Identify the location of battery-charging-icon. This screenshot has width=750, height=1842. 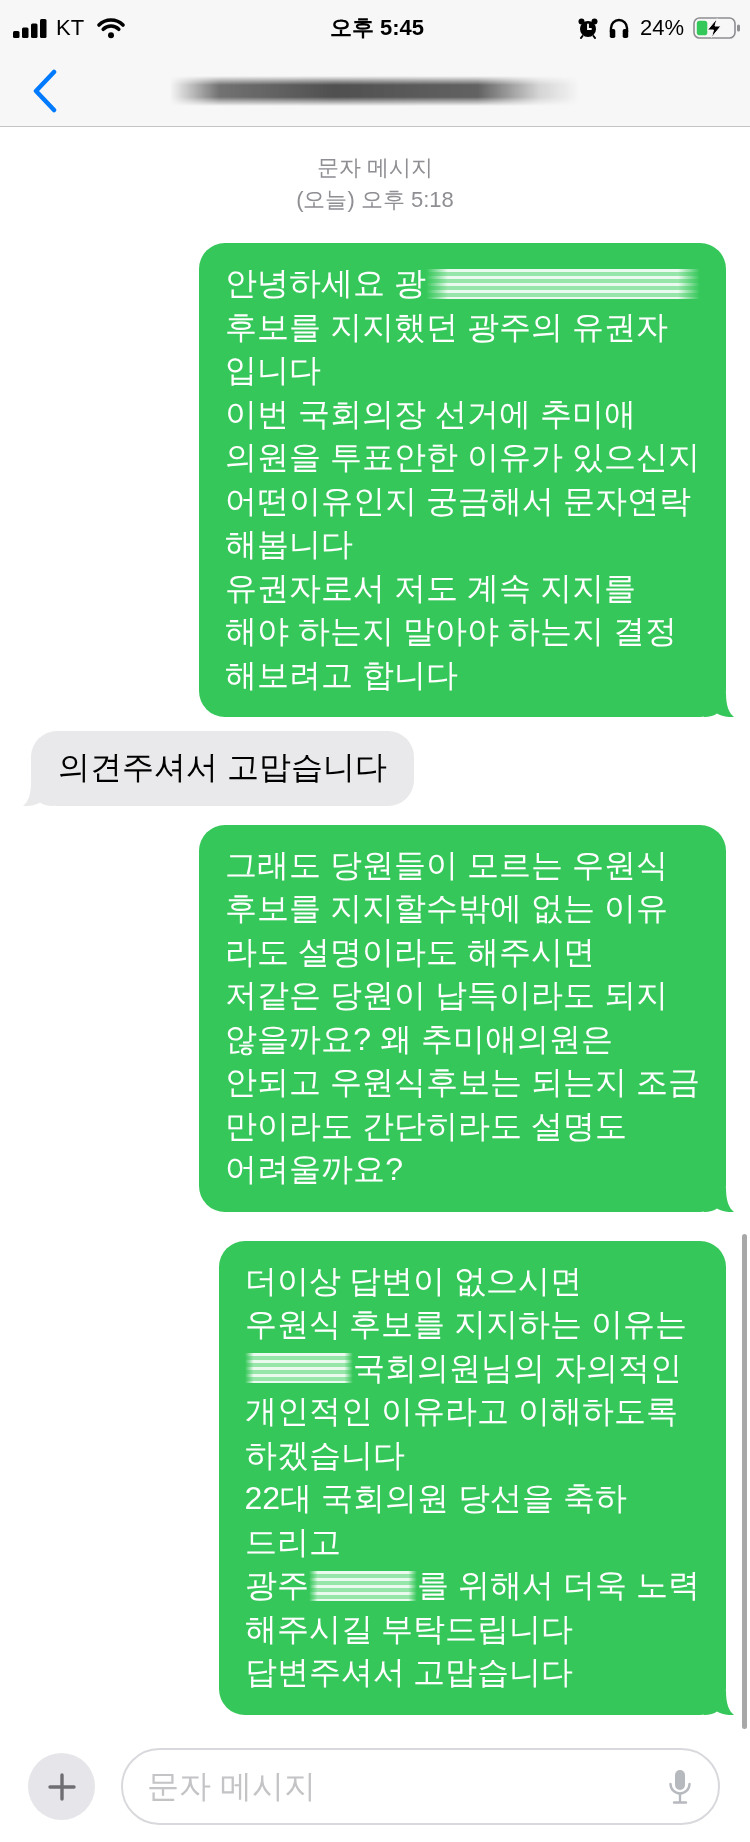
(717, 27).